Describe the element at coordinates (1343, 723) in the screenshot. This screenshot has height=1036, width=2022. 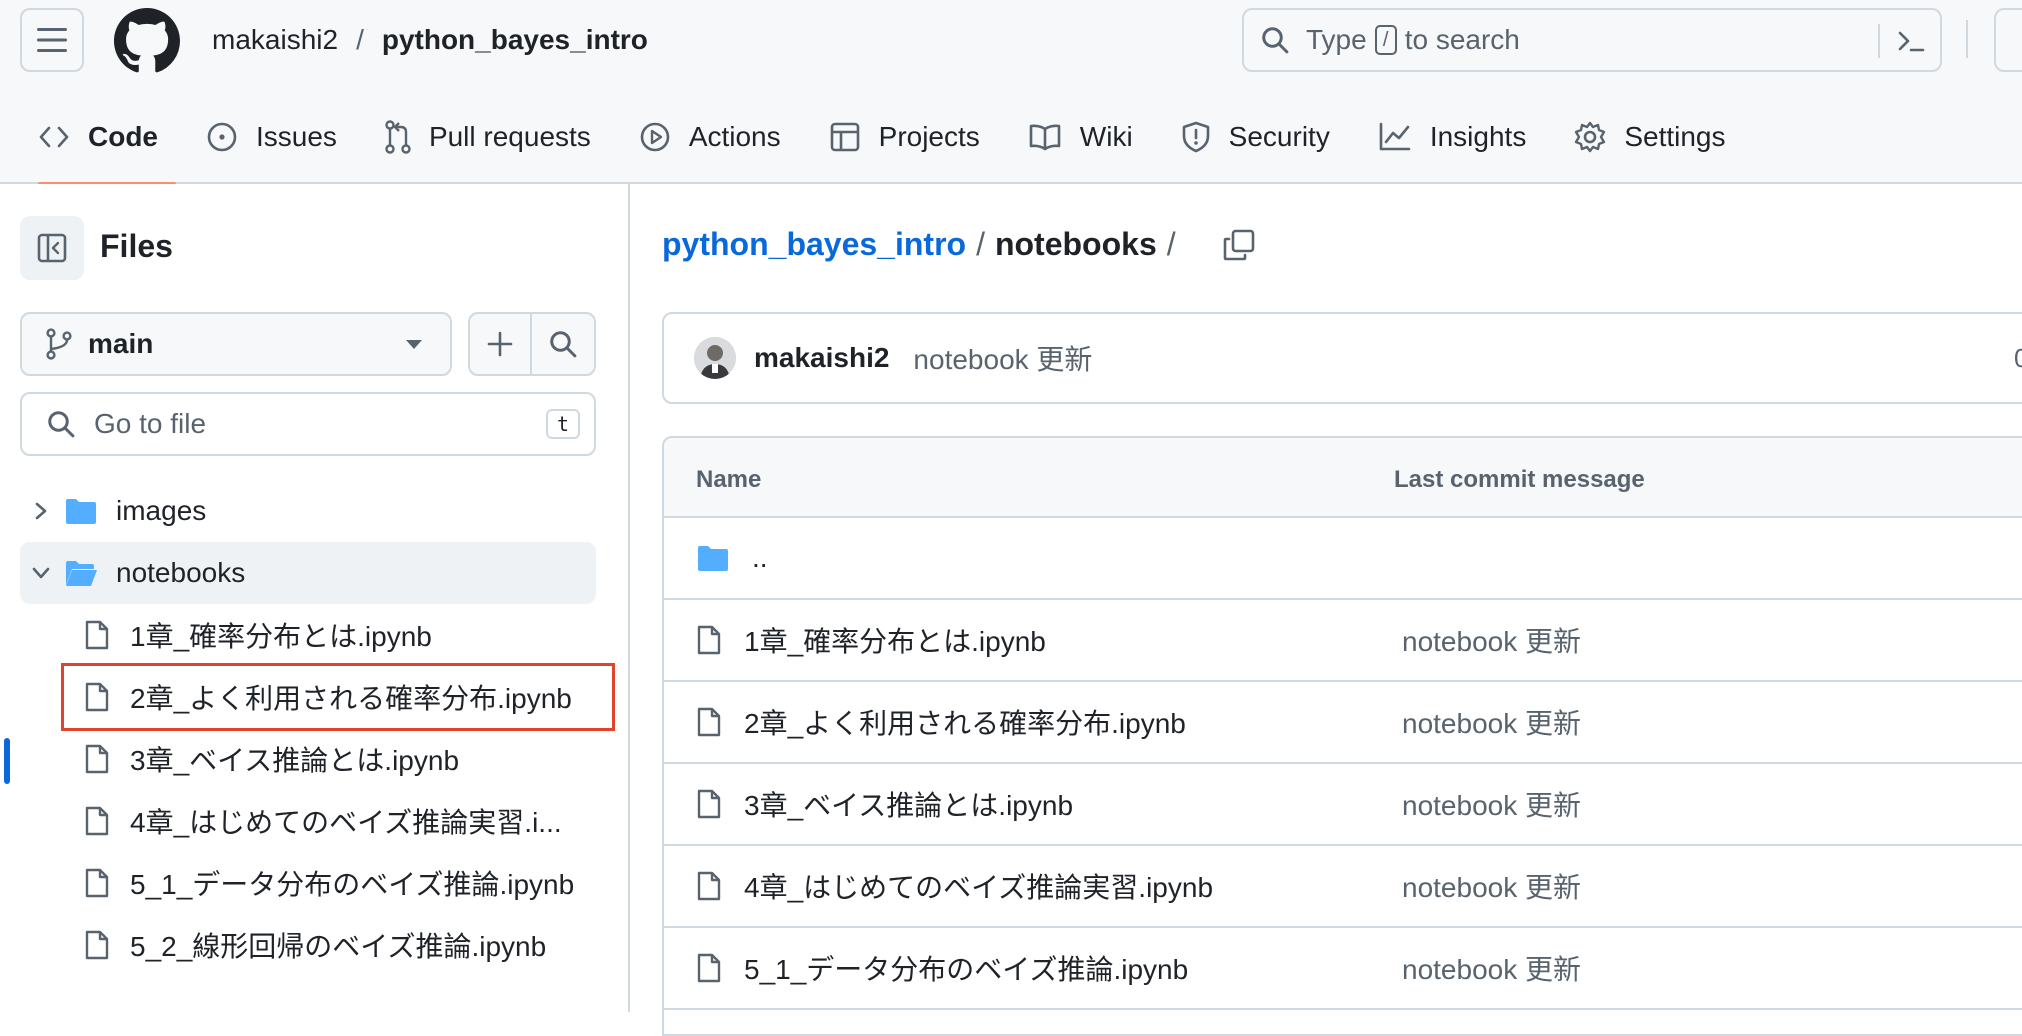
I see `table-row: 2章_よく利用される確率分布.ipynb notebook 更新` at that location.